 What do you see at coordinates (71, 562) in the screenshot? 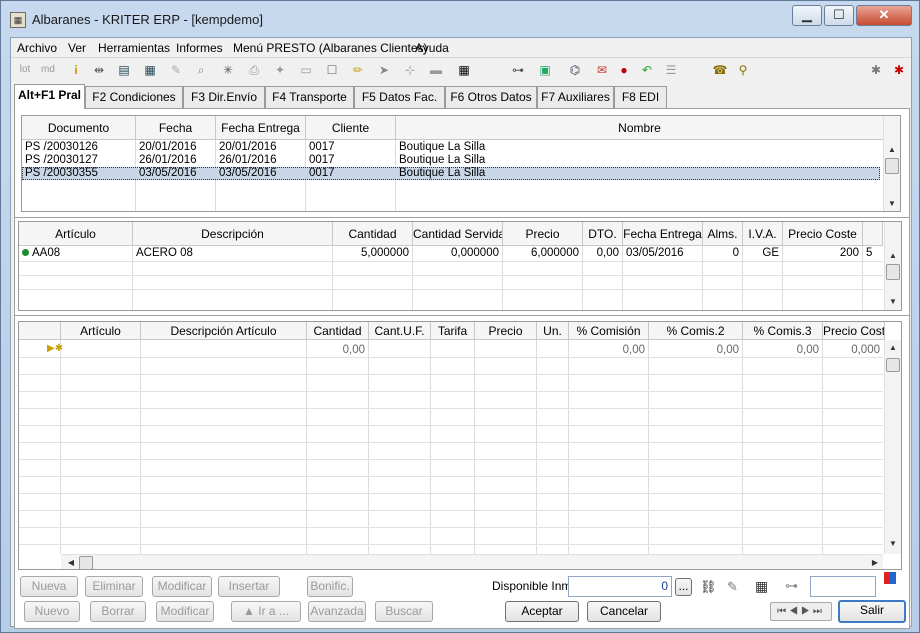
I see `scroll-left-icon: ◀` at bounding box center [71, 562].